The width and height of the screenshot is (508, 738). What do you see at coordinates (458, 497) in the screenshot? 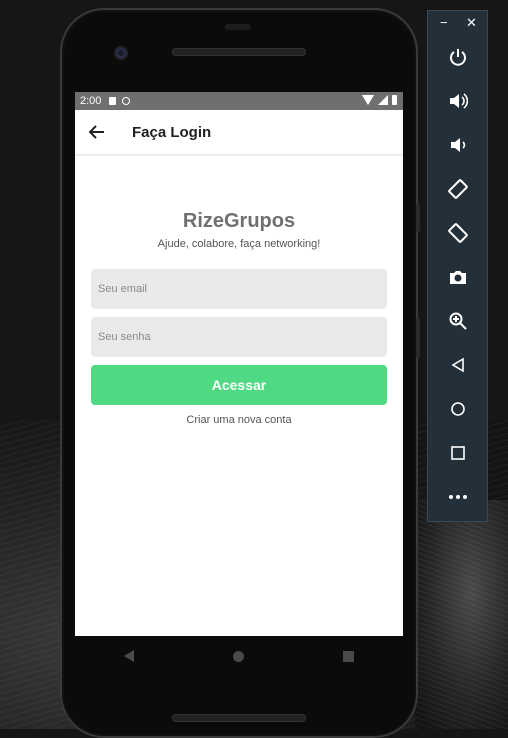
I see `more-icon` at bounding box center [458, 497].